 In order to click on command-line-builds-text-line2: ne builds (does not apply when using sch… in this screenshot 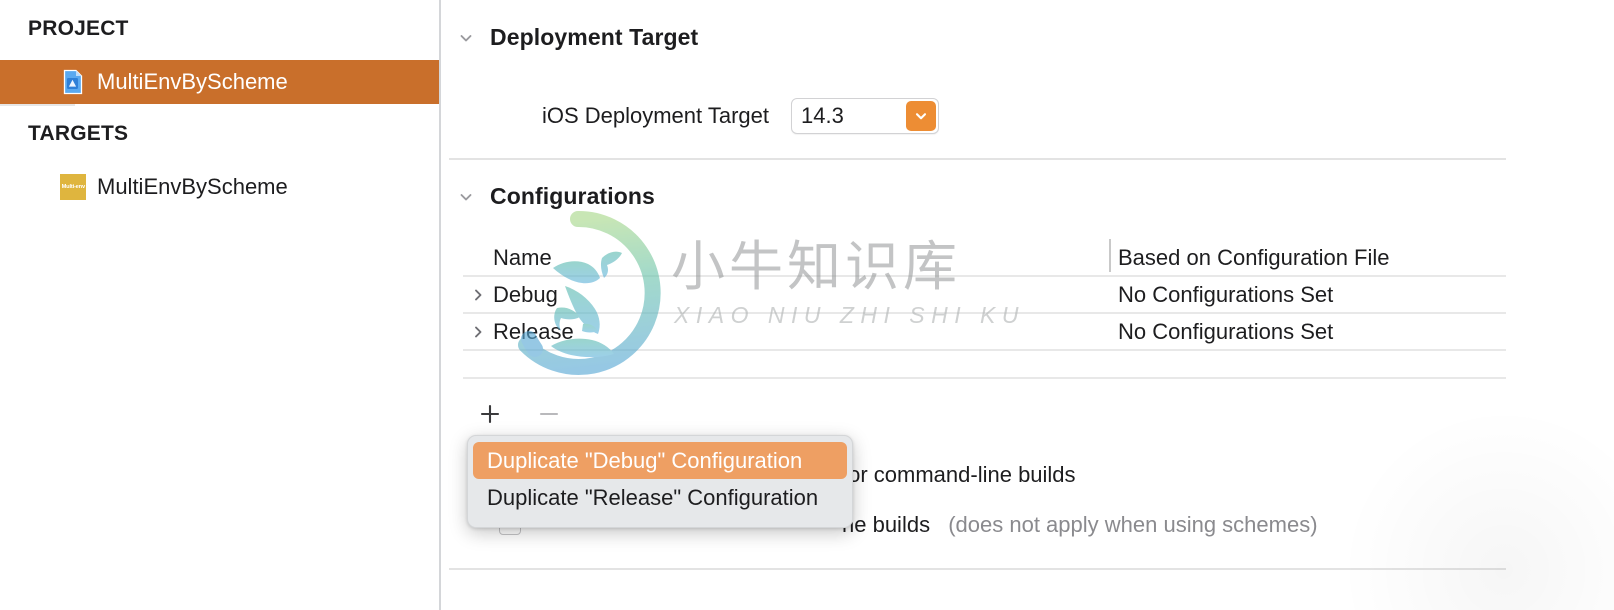, I will do `click(1080, 525)`.